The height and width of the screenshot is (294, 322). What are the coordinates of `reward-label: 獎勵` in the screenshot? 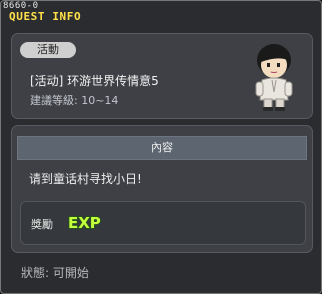 It's located at (42, 224).